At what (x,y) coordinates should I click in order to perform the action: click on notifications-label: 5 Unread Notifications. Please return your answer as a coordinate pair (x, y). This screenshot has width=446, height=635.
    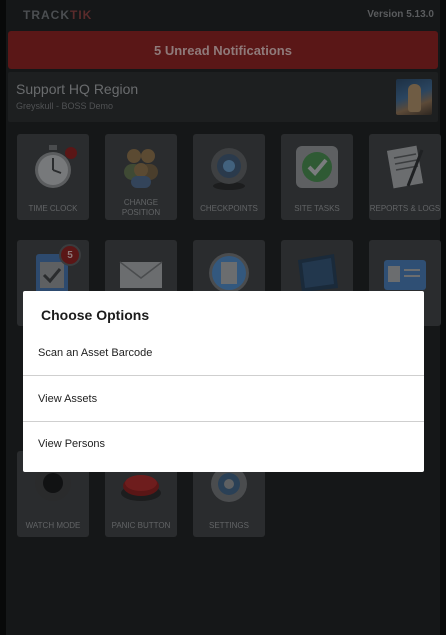
    Looking at the image, I should click on (223, 50).